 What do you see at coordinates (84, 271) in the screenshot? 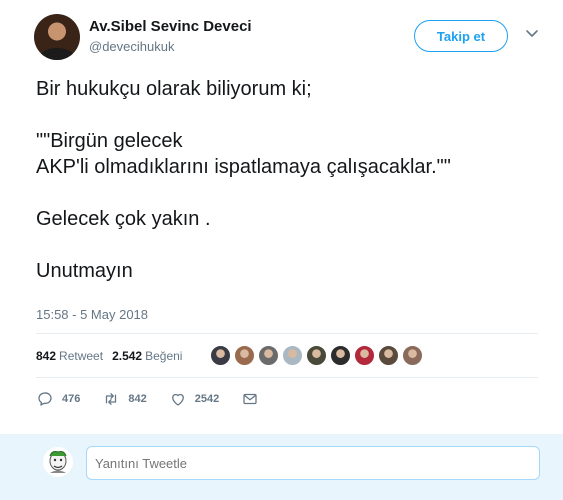
I see `tweet-line: Unutmayın` at bounding box center [84, 271].